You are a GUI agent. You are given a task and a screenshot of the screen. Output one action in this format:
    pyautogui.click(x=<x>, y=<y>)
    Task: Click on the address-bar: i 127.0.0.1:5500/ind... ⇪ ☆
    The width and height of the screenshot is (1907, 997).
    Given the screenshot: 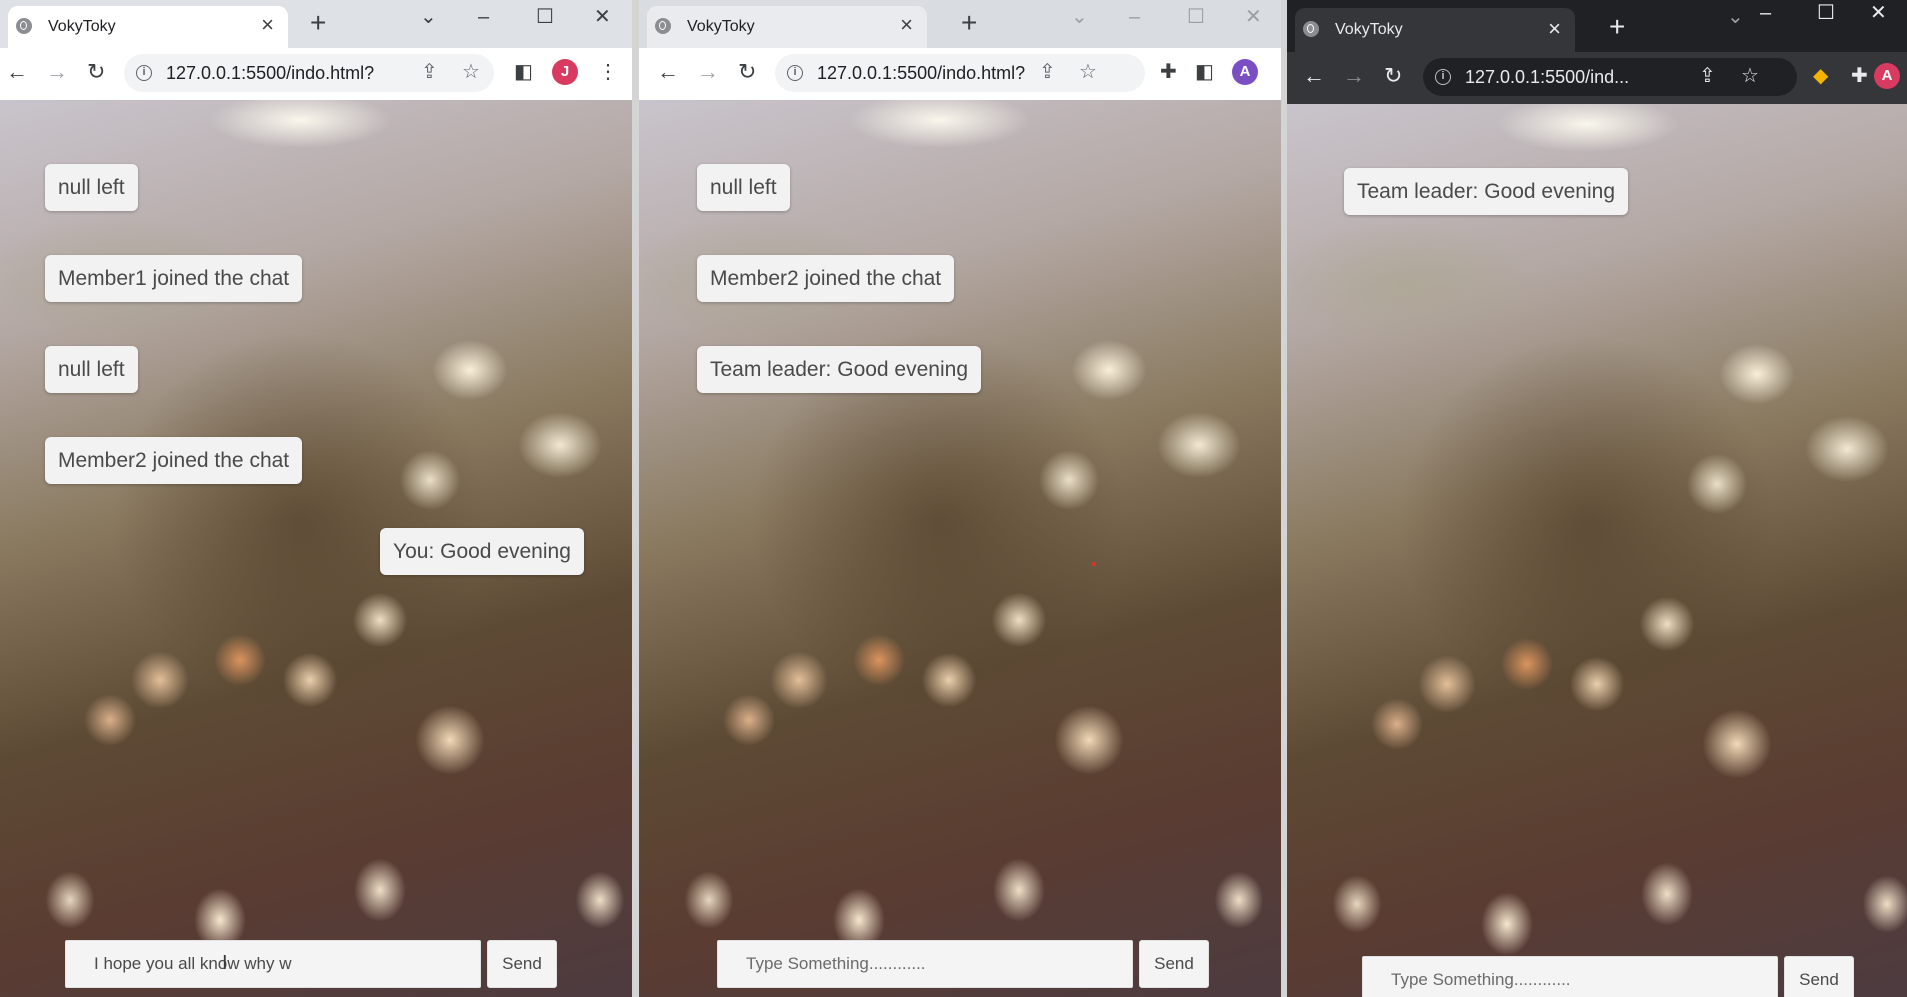 What is the action you would take?
    pyautogui.click(x=1610, y=77)
    